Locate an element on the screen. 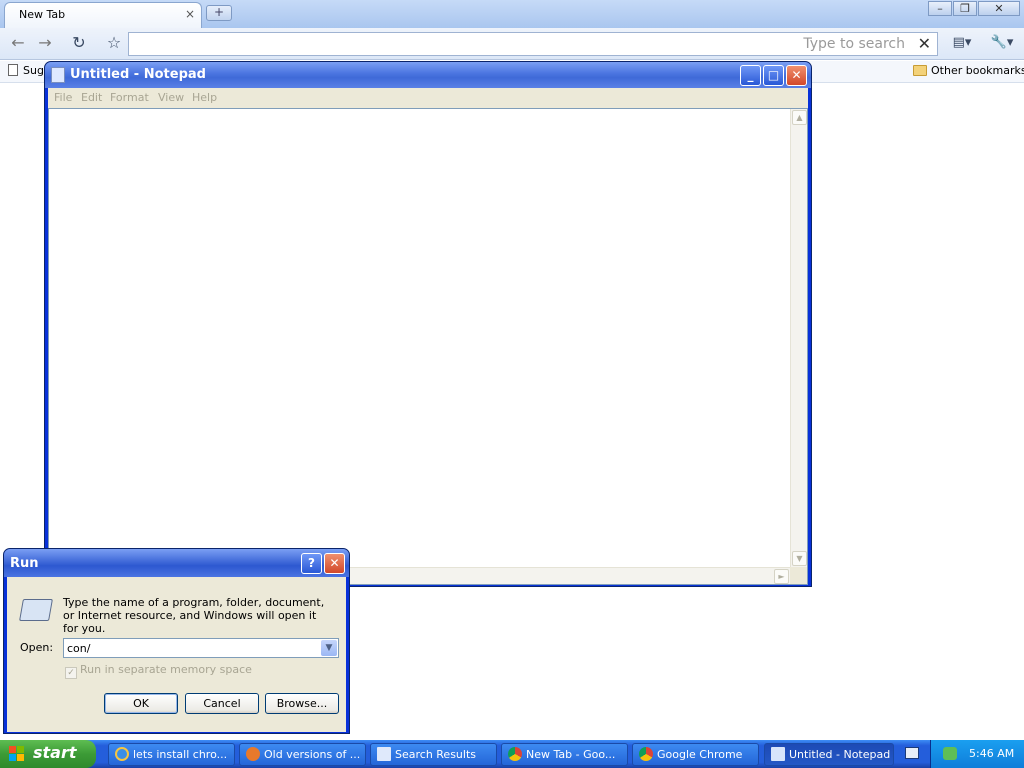  omnibox: Type to search ✕ is located at coordinates (533, 44).